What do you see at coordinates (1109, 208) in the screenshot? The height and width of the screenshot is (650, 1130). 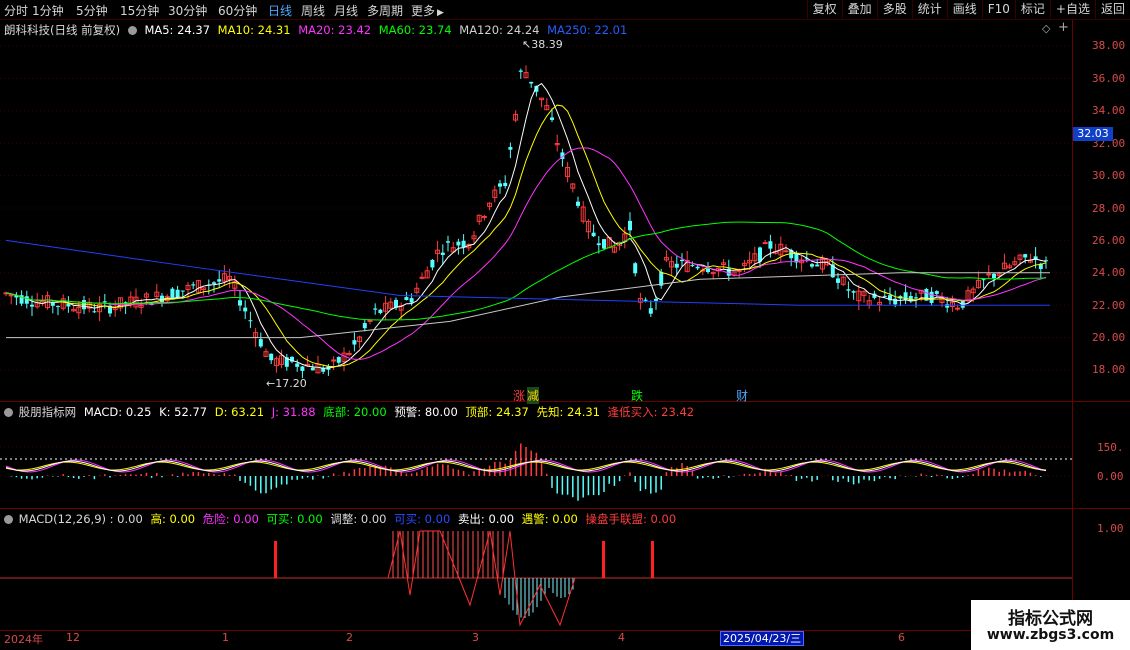 I see `y-tick: 28.00` at bounding box center [1109, 208].